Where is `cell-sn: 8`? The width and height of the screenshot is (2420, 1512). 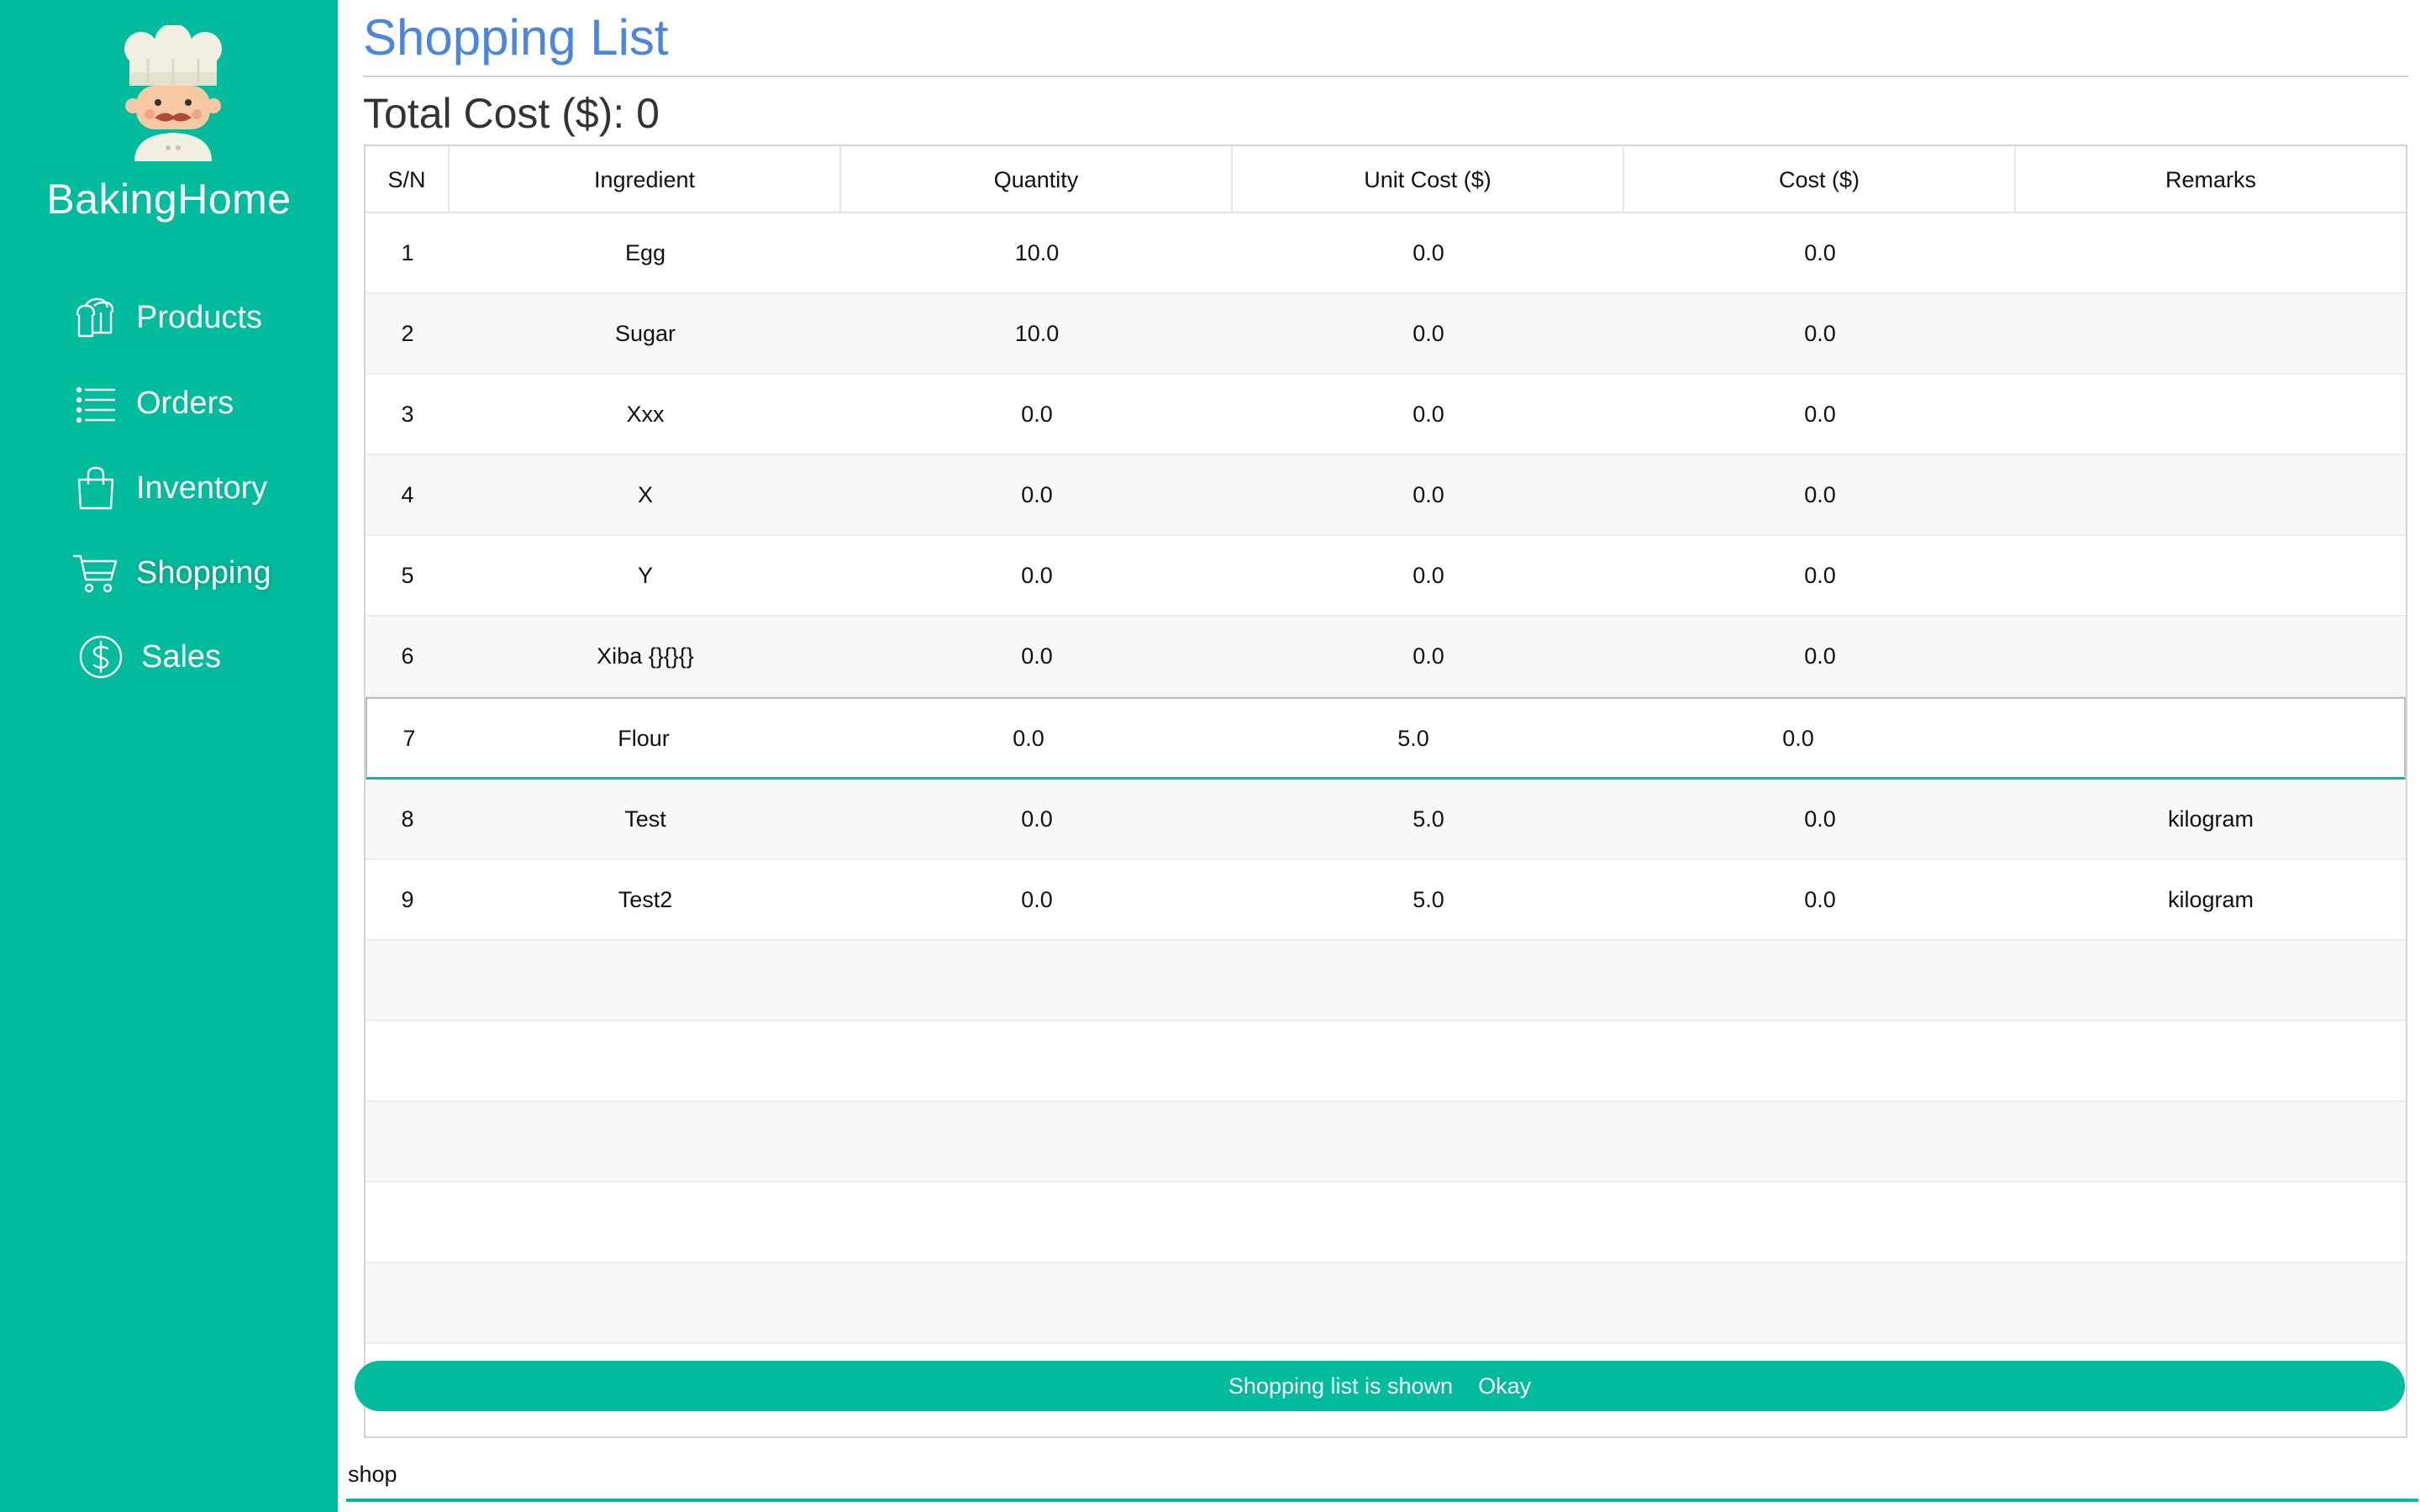
cell-sn: 8 is located at coordinates (407, 819).